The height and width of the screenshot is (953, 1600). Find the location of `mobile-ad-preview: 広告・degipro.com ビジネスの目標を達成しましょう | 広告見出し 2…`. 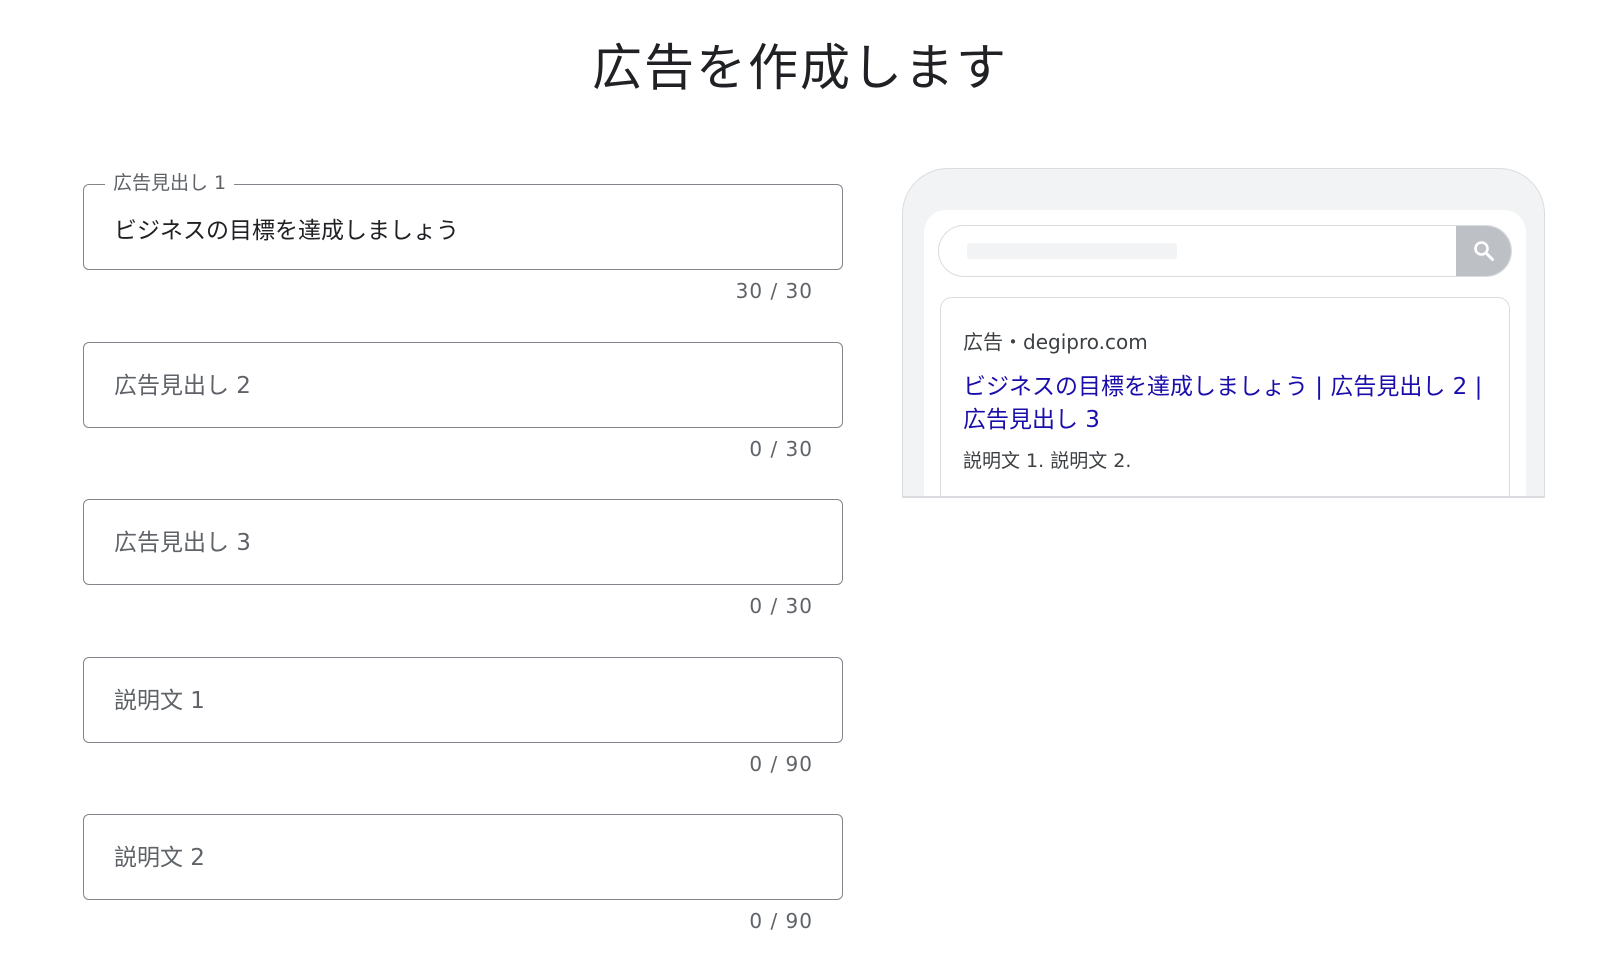

mobile-ad-preview: 広告・degipro.com ビジネスの目標を達成しましょう | 広告見出し 2… is located at coordinates (1223, 332).